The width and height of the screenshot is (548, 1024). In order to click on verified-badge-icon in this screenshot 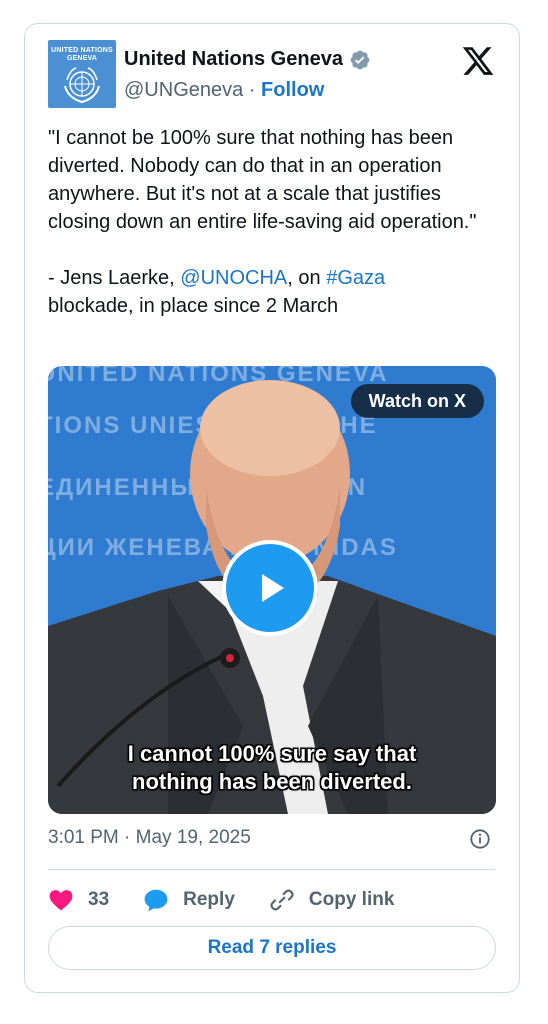, I will do `click(360, 59)`.